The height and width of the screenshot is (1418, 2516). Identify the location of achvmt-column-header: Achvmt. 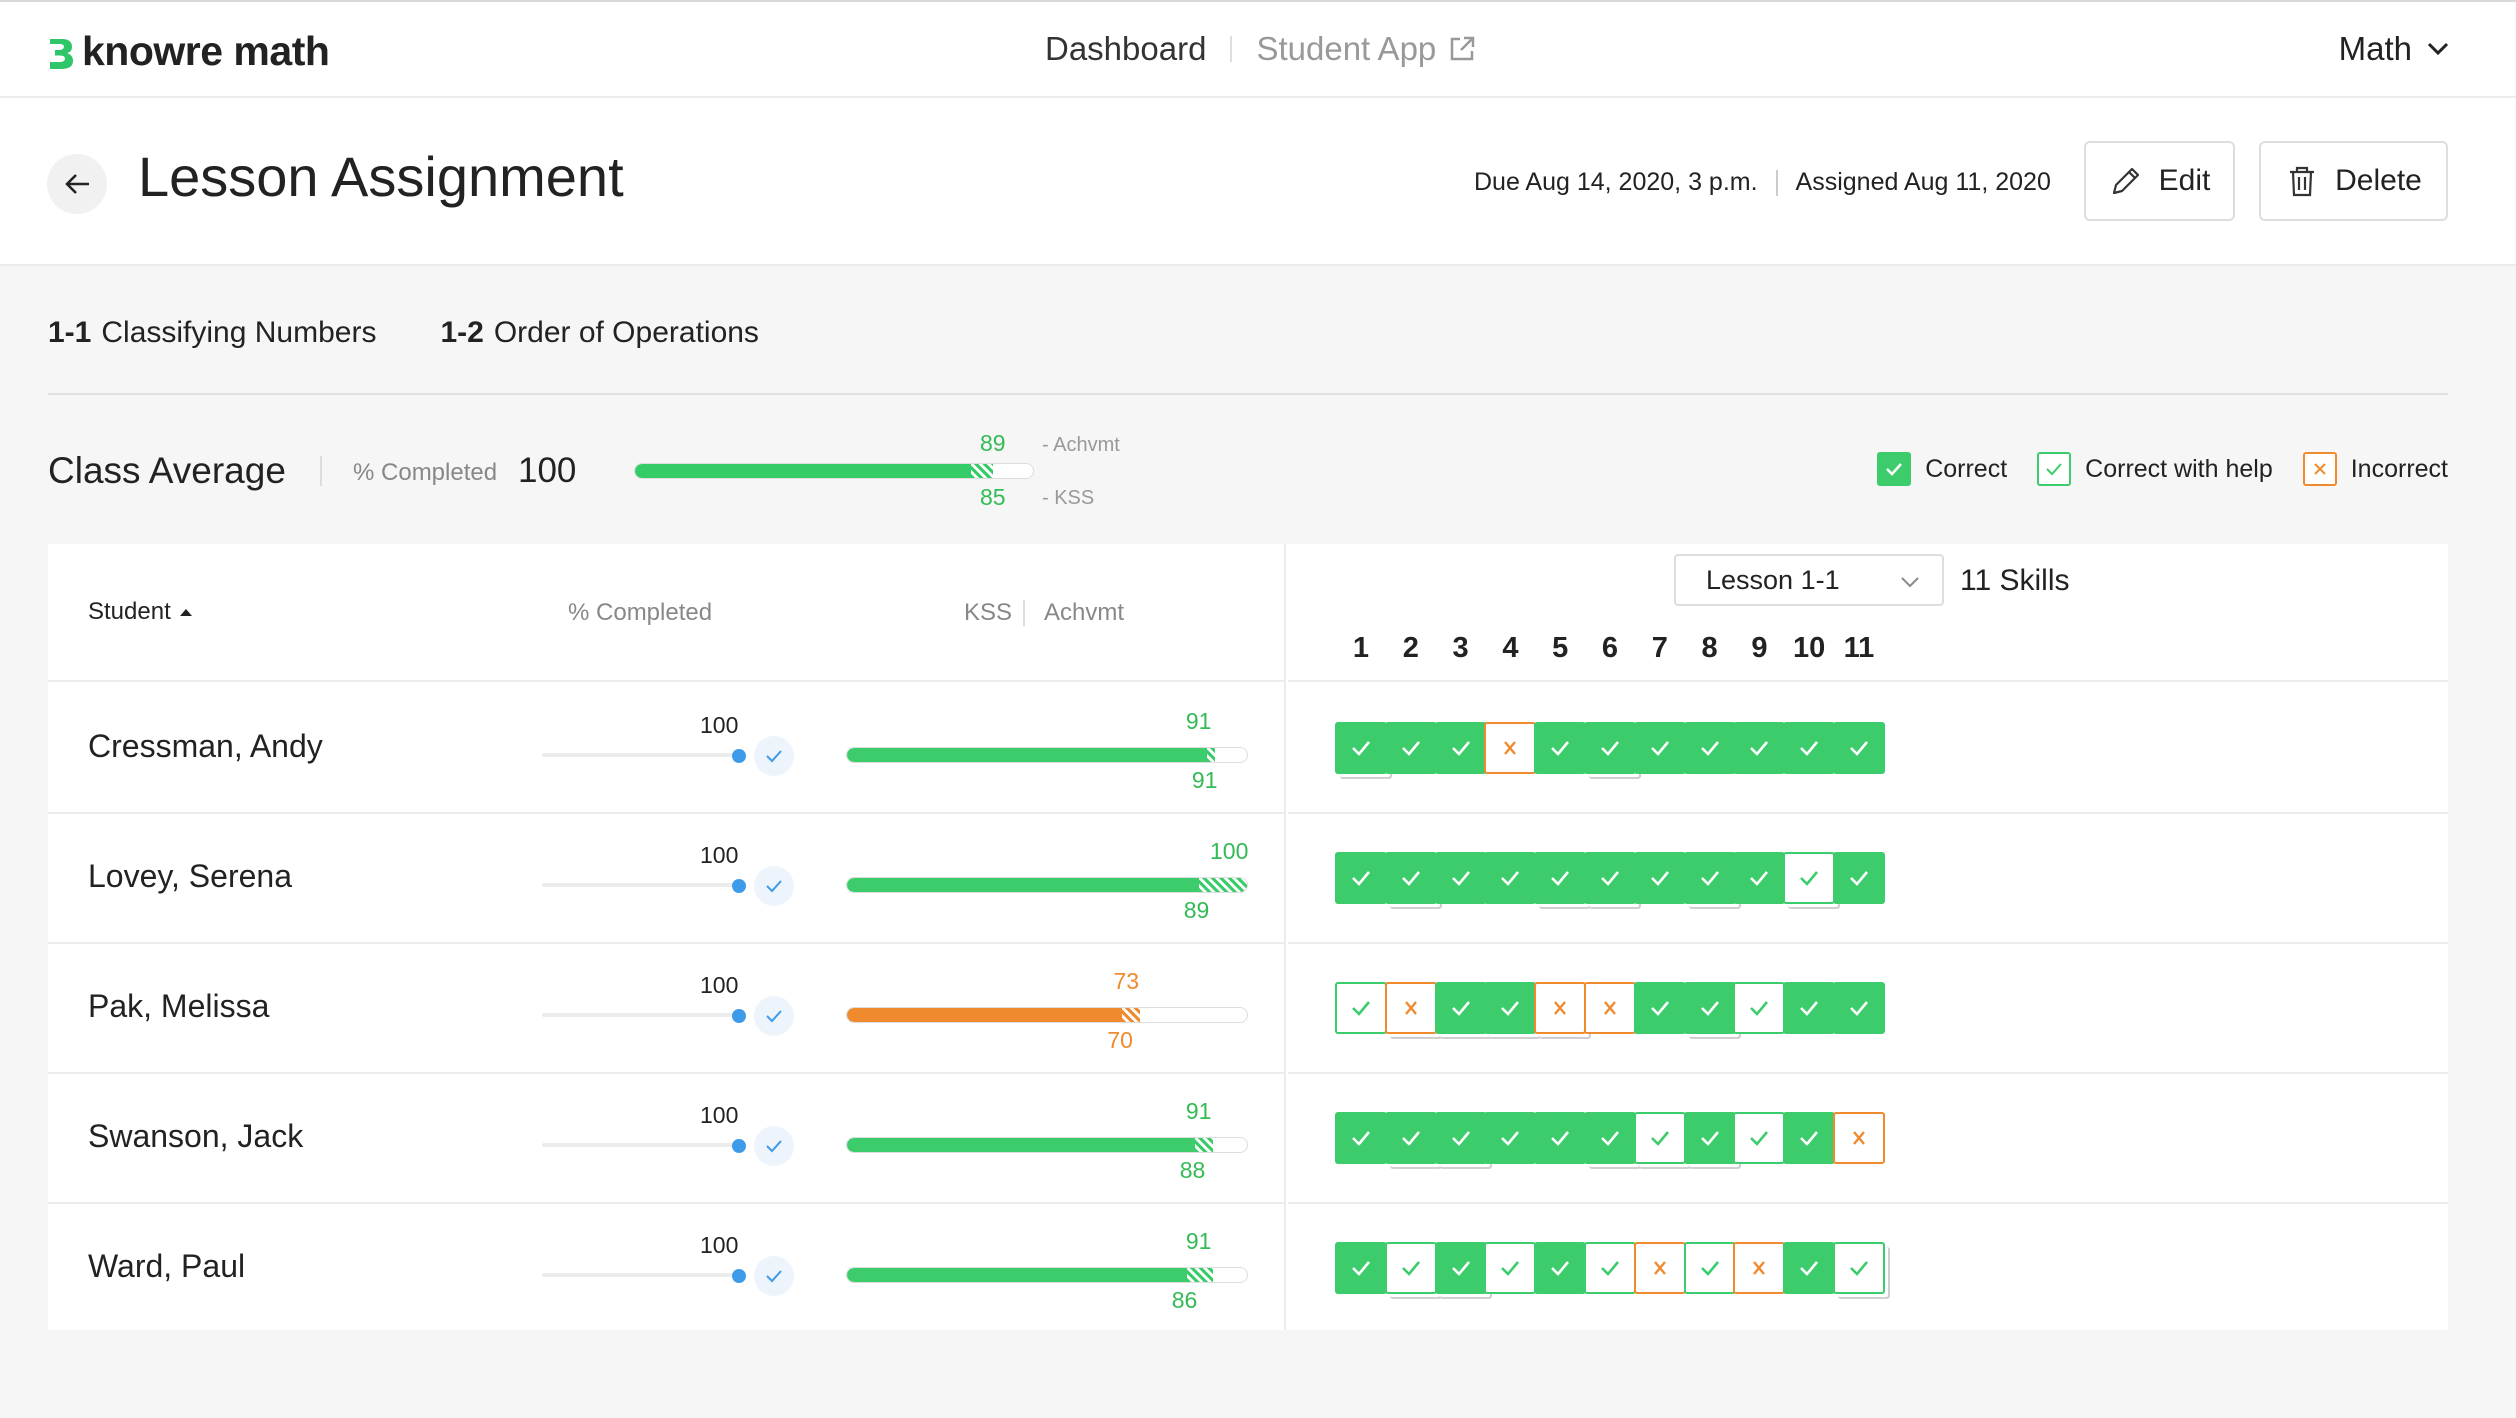
(1084, 613).